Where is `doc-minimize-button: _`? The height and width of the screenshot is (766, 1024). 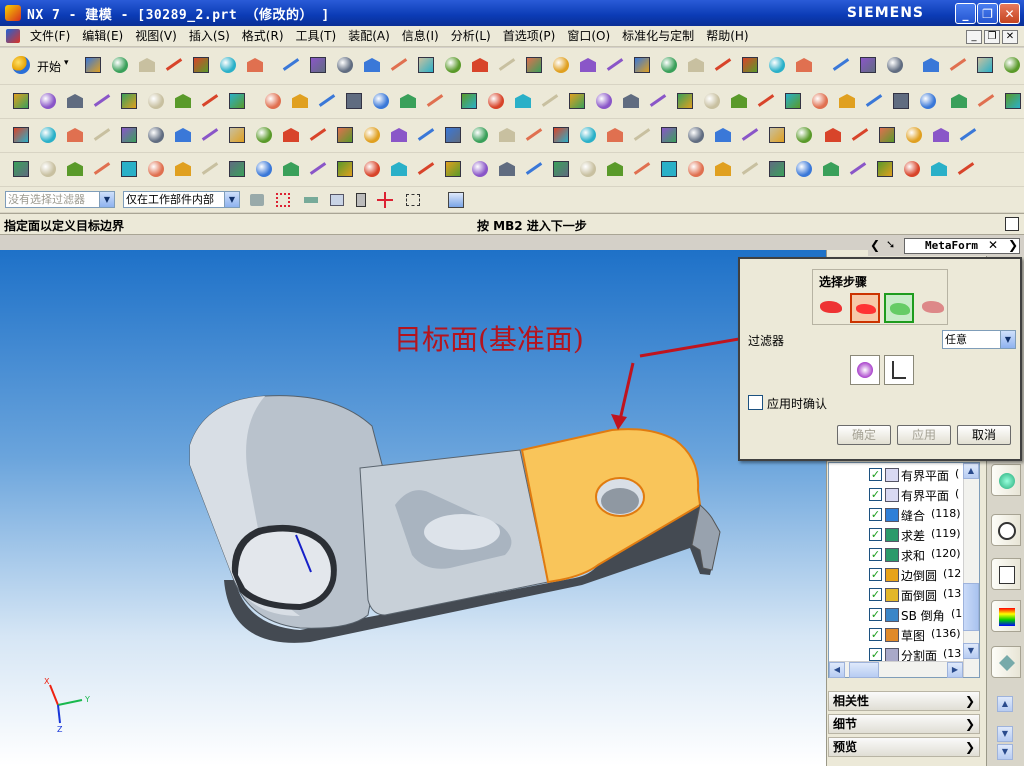 doc-minimize-button: _ is located at coordinates (974, 37).